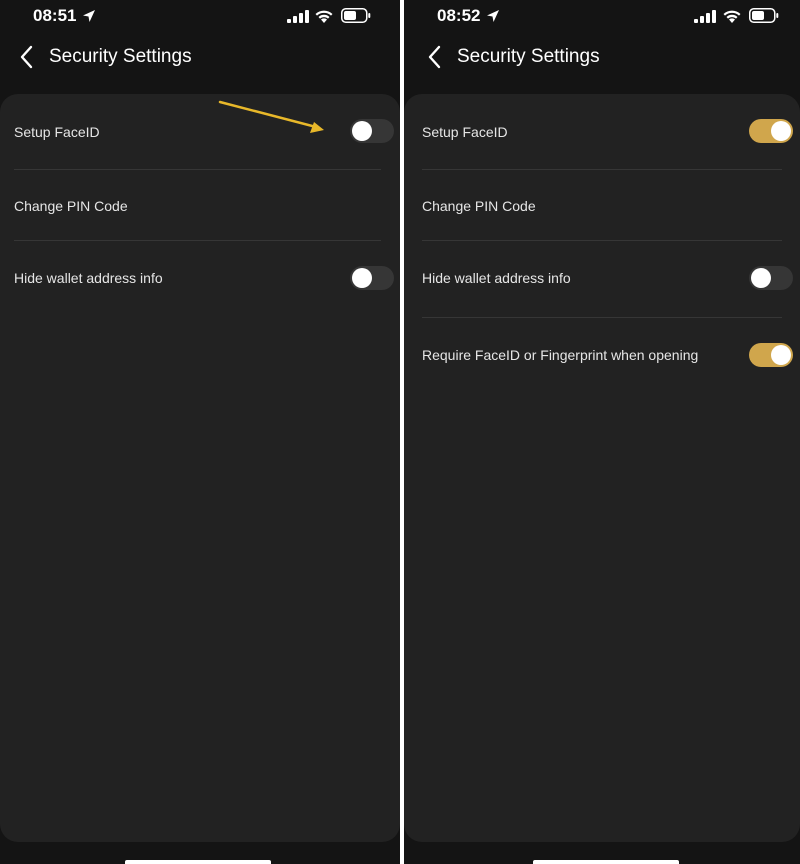 This screenshot has height=864, width=800. Describe the element at coordinates (200, 17) in the screenshot. I see `status-bar: 08:51` at that location.